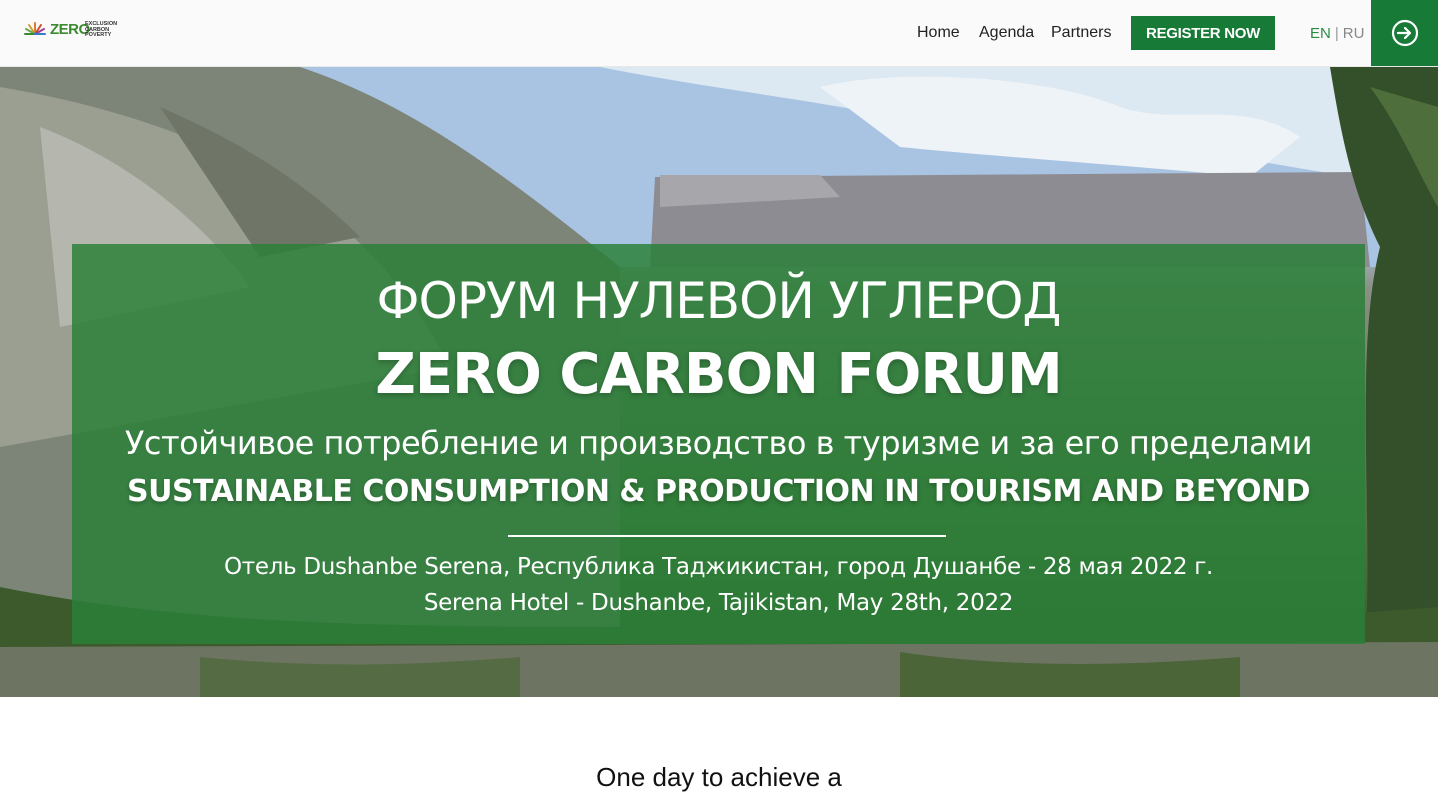 The image size is (1438, 793). I want to click on login-button, so click(1404, 33).